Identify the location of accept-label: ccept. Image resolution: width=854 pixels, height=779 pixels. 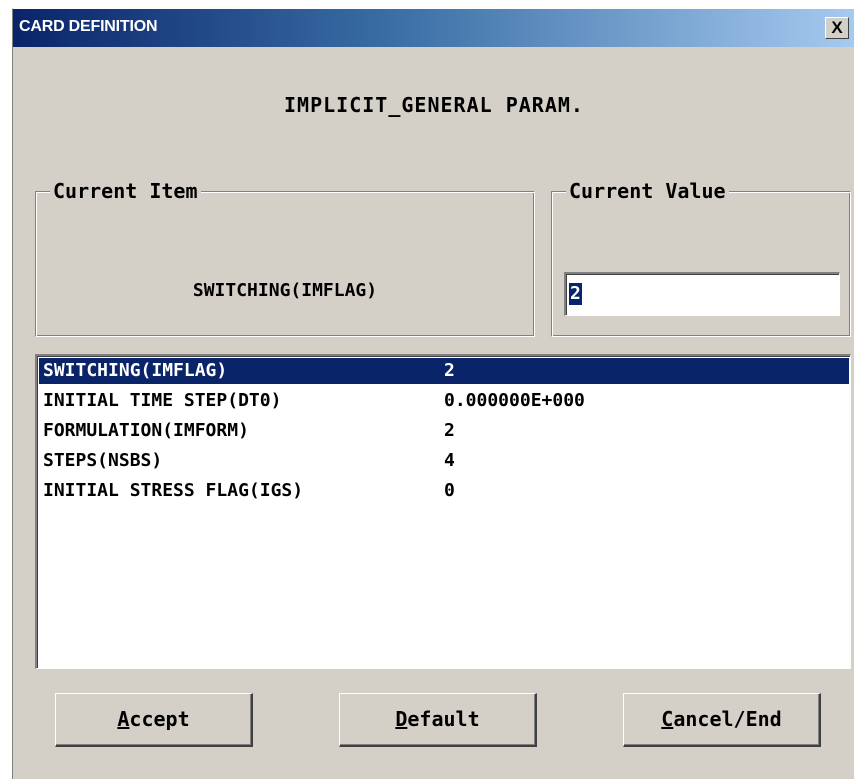
(159, 719).